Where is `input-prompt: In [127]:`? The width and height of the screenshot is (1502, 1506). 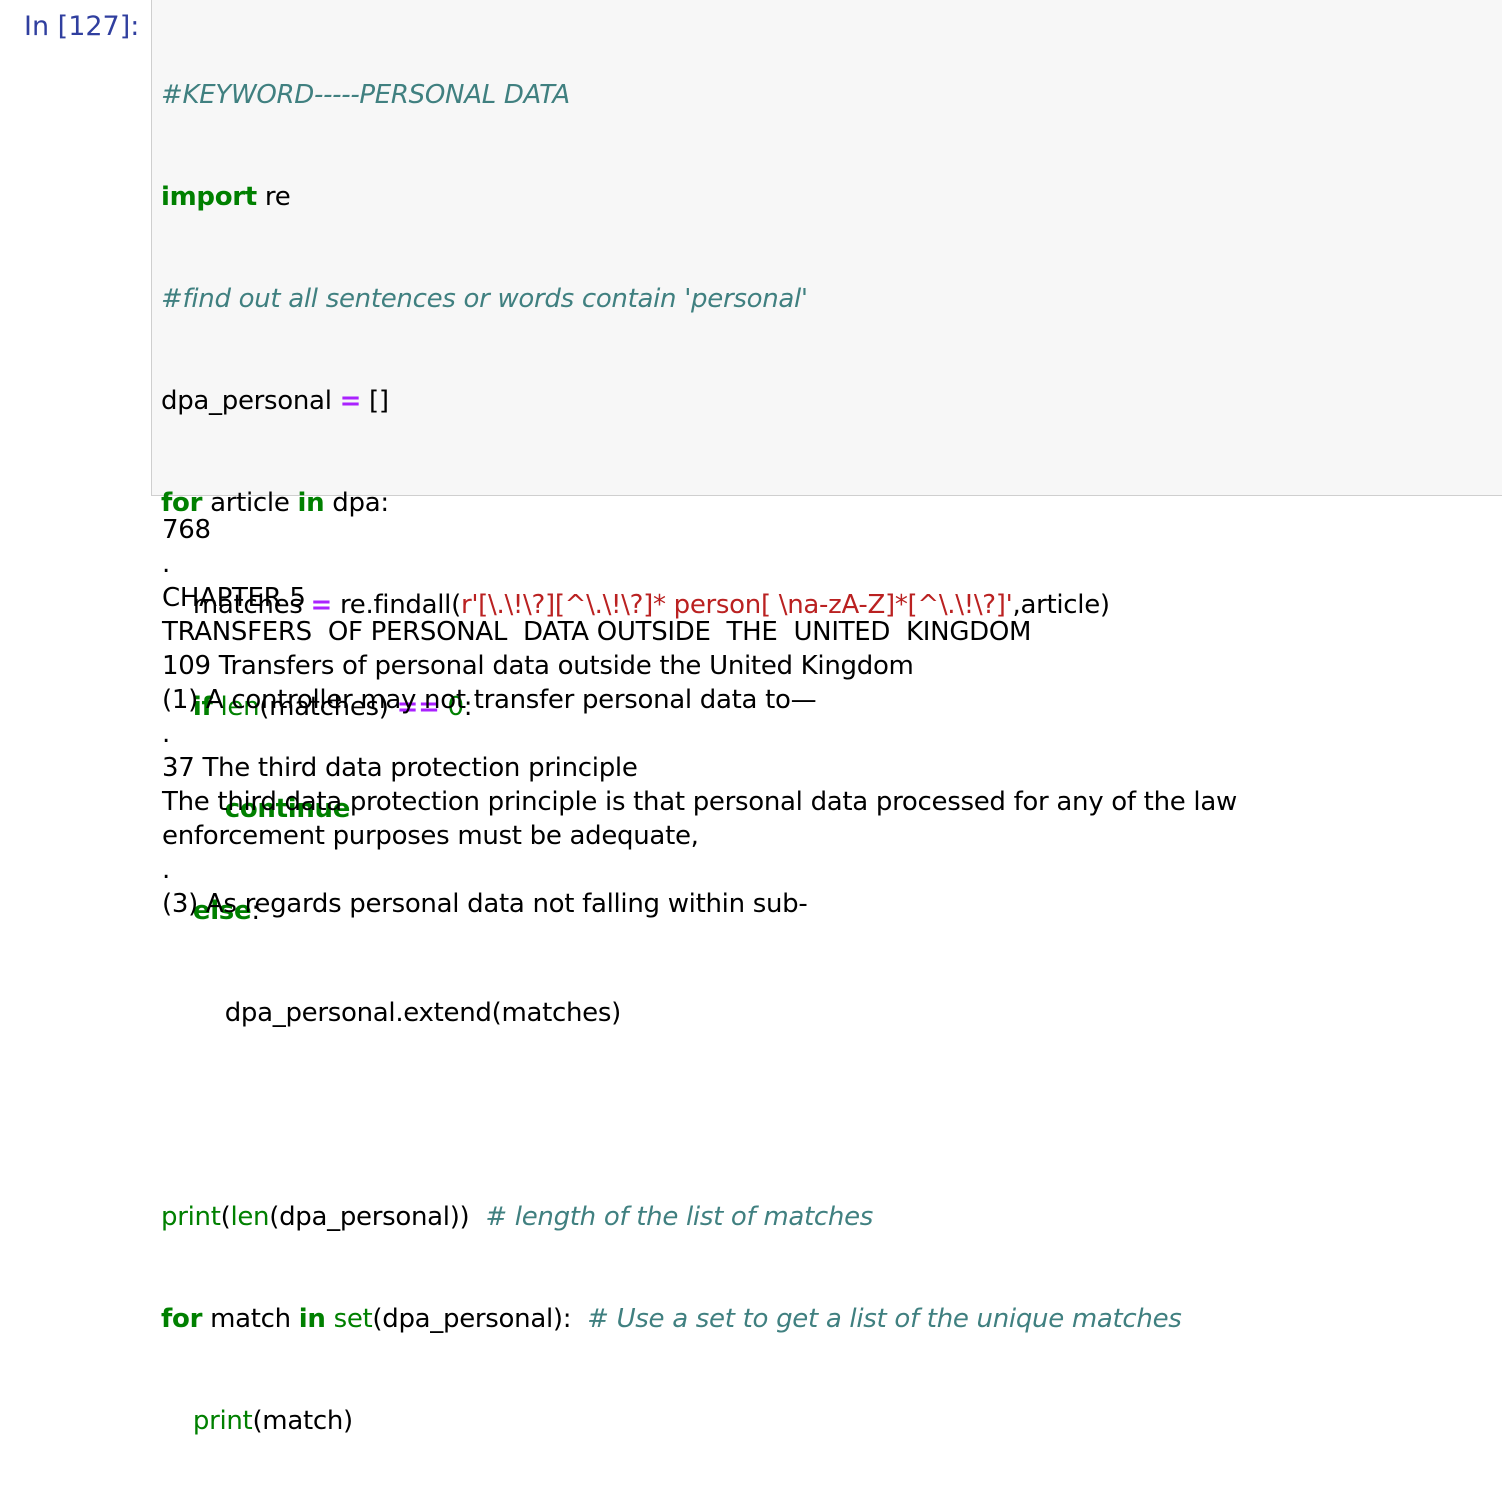 input-prompt: In [127]: is located at coordinates (82, 26).